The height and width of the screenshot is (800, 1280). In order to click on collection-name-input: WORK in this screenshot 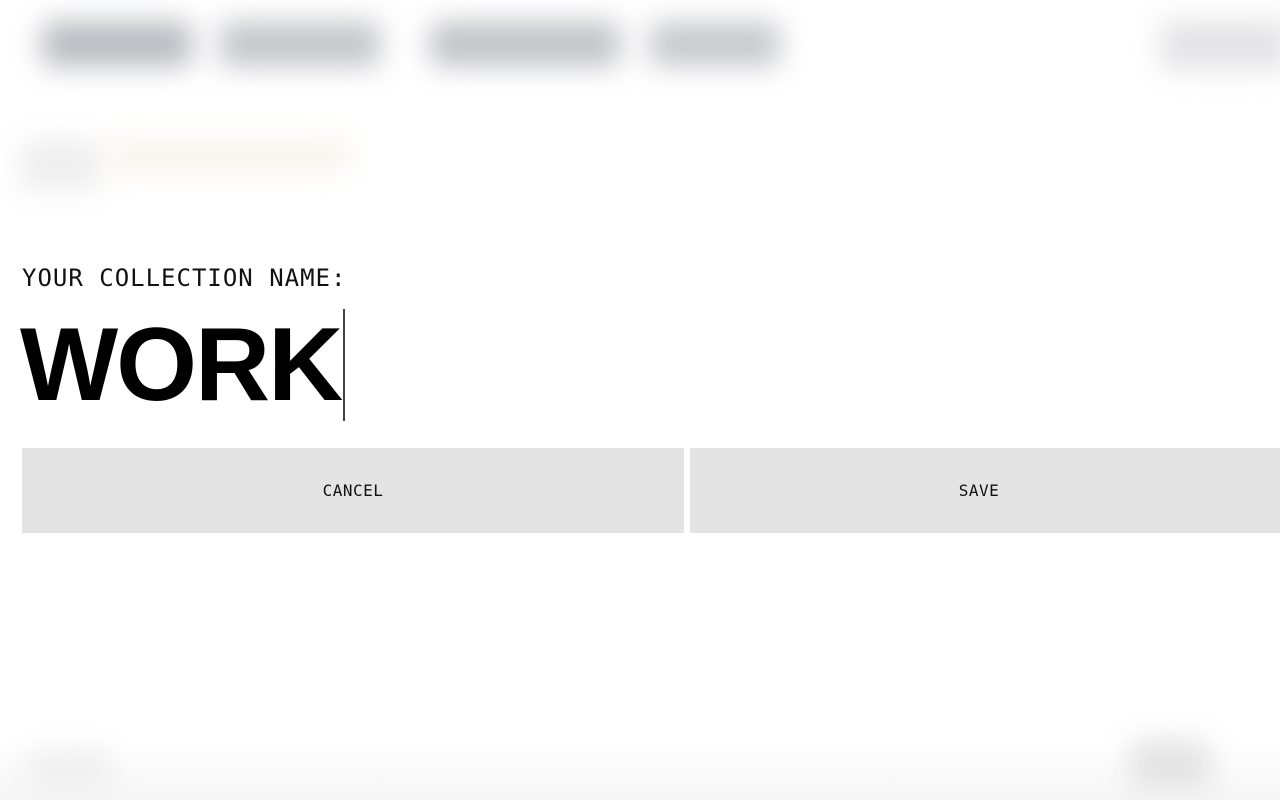, I will do `click(182, 365)`.